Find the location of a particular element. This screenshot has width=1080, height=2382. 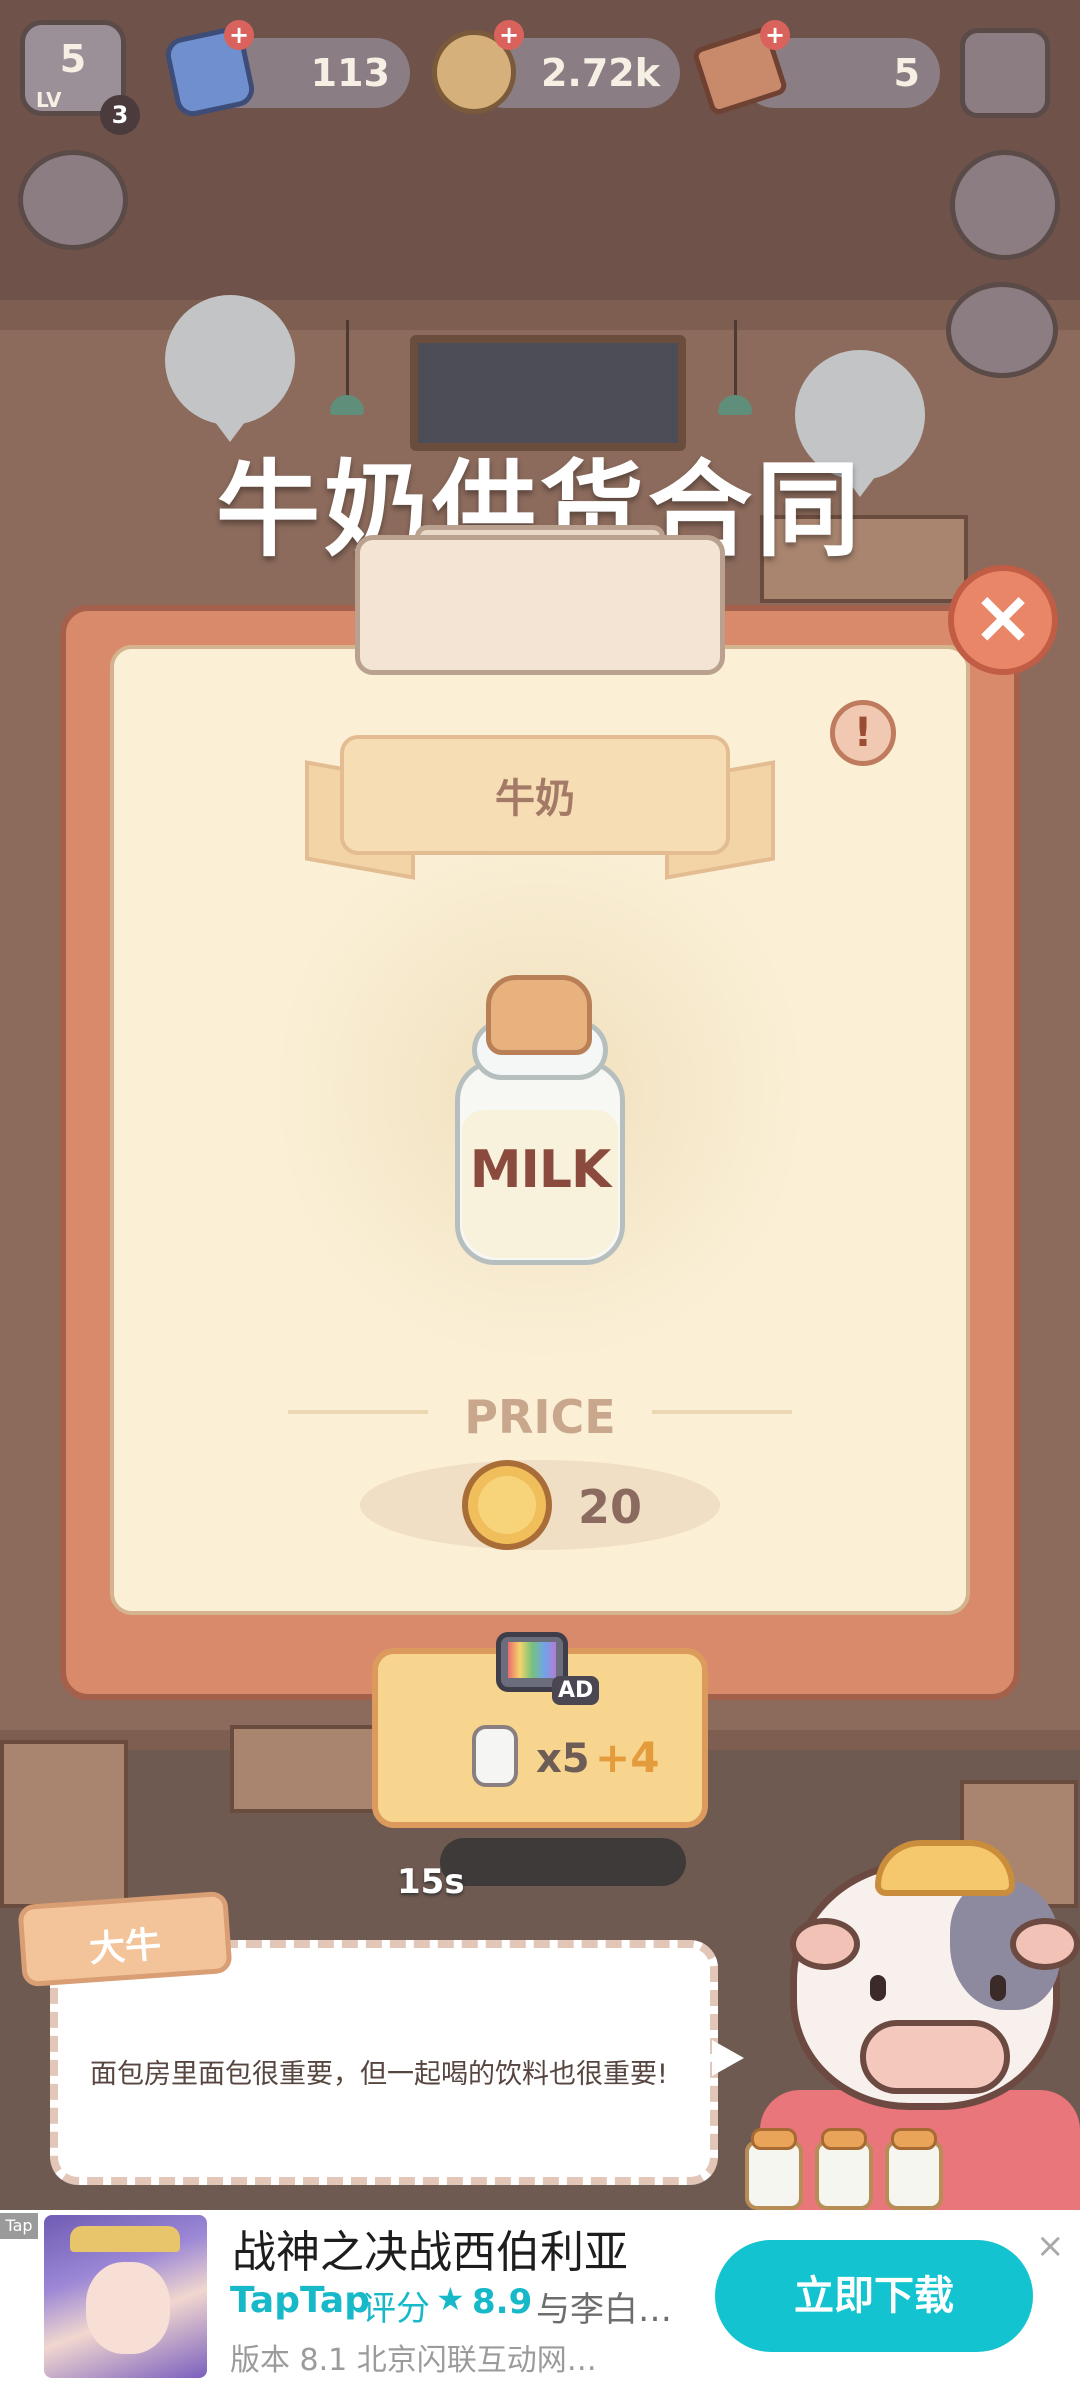

avatar-crown is located at coordinates (125, 2239).